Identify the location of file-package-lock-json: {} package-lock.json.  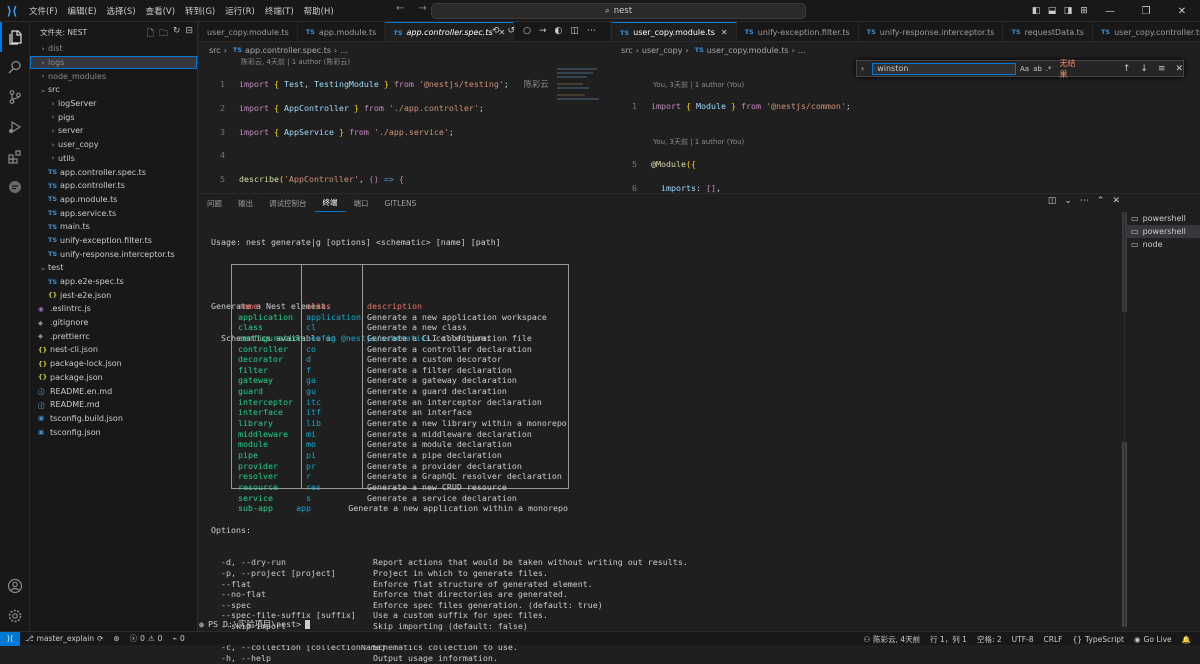
(113, 364).